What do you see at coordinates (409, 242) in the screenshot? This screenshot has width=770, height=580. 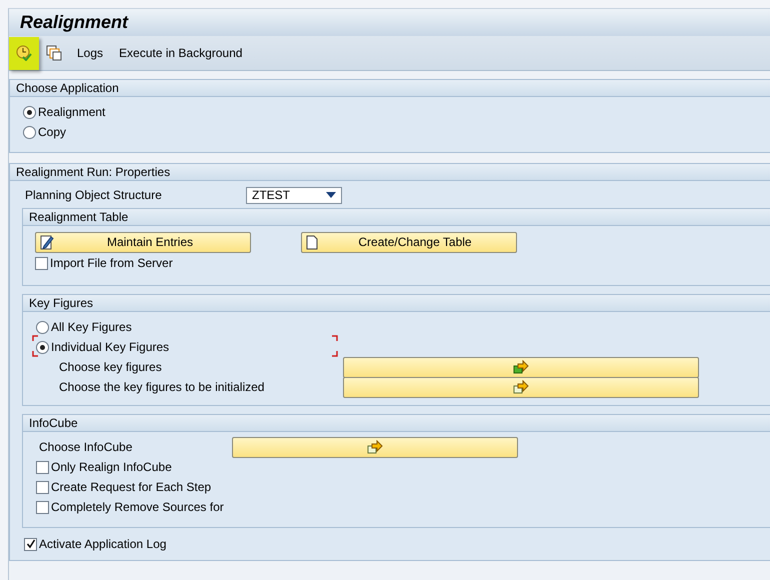 I see `push-button: Create/Change Table` at bounding box center [409, 242].